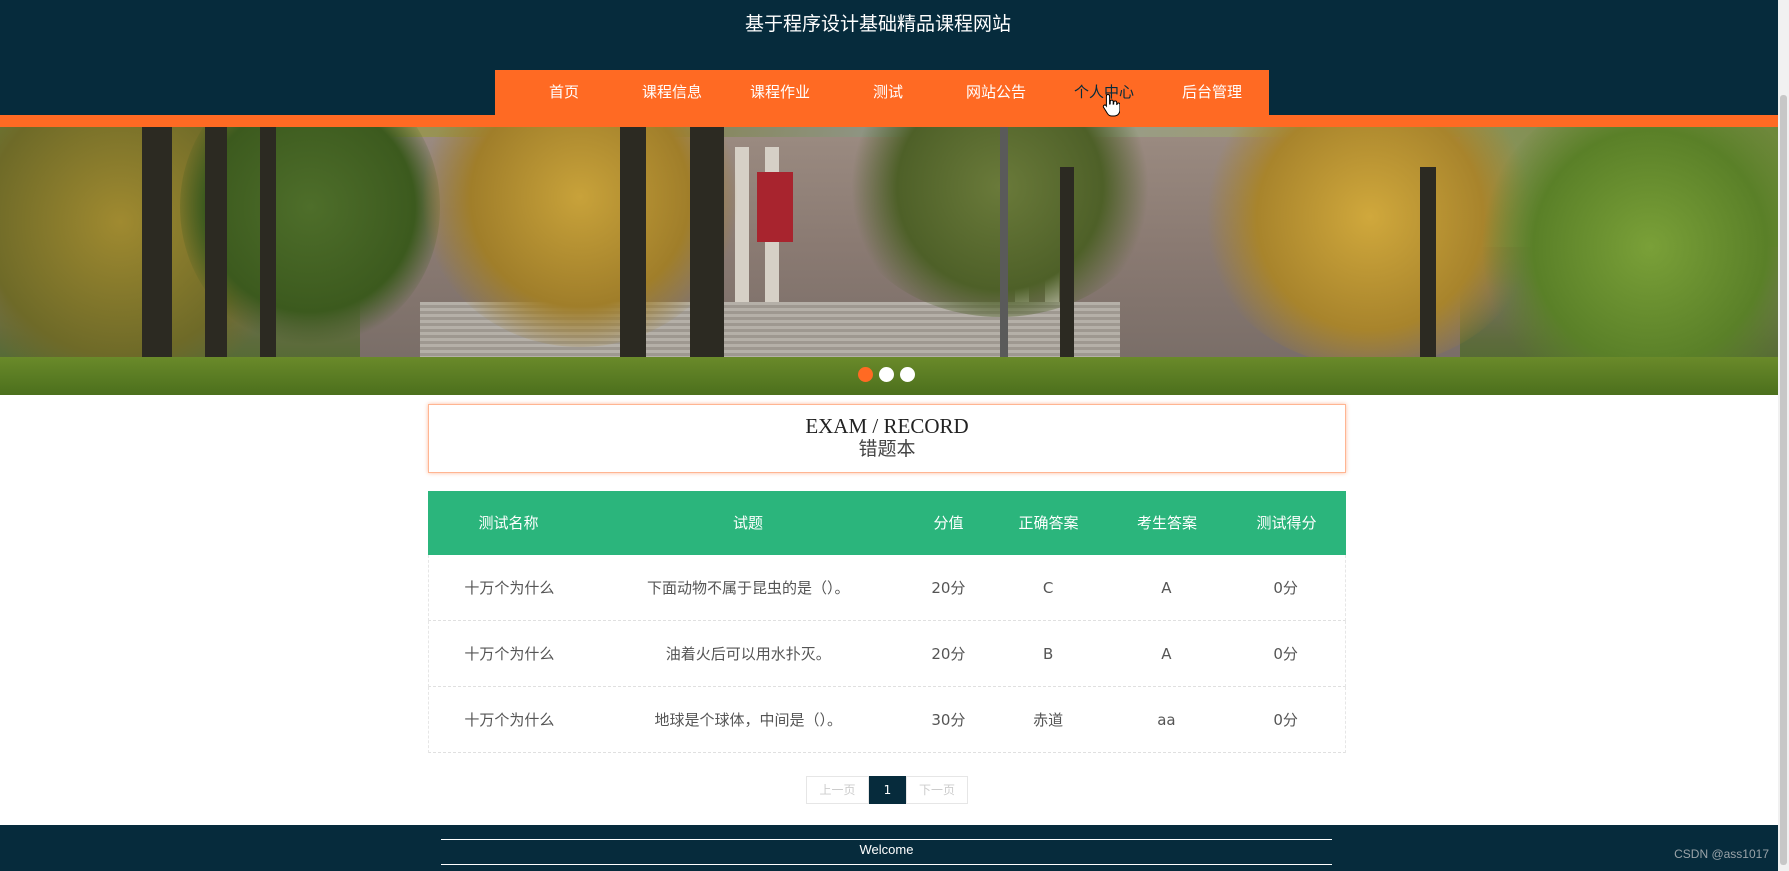  What do you see at coordinates (837, 790) in the screenshot?
I see `prev-page-button: 上一页` at bounding box center [837, 790].